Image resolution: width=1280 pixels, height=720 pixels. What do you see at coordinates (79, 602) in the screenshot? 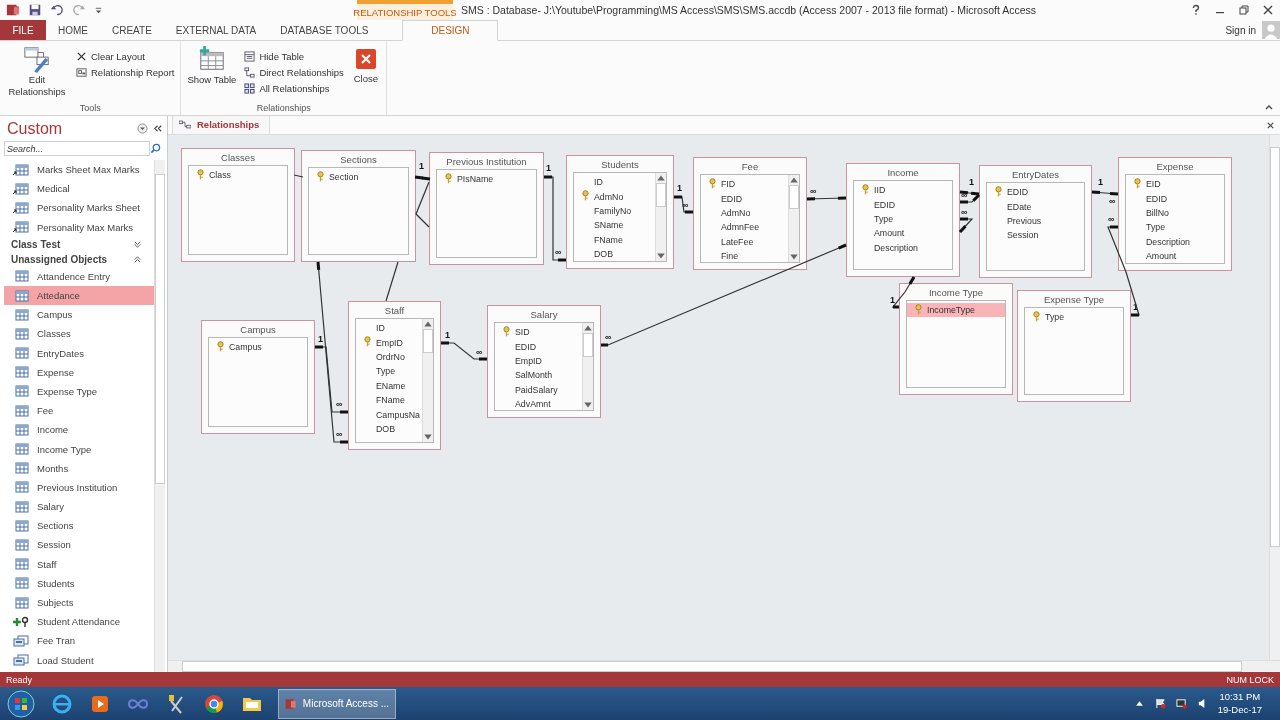
I see `nav-item: Subjects` at bounding box center [79, 602].